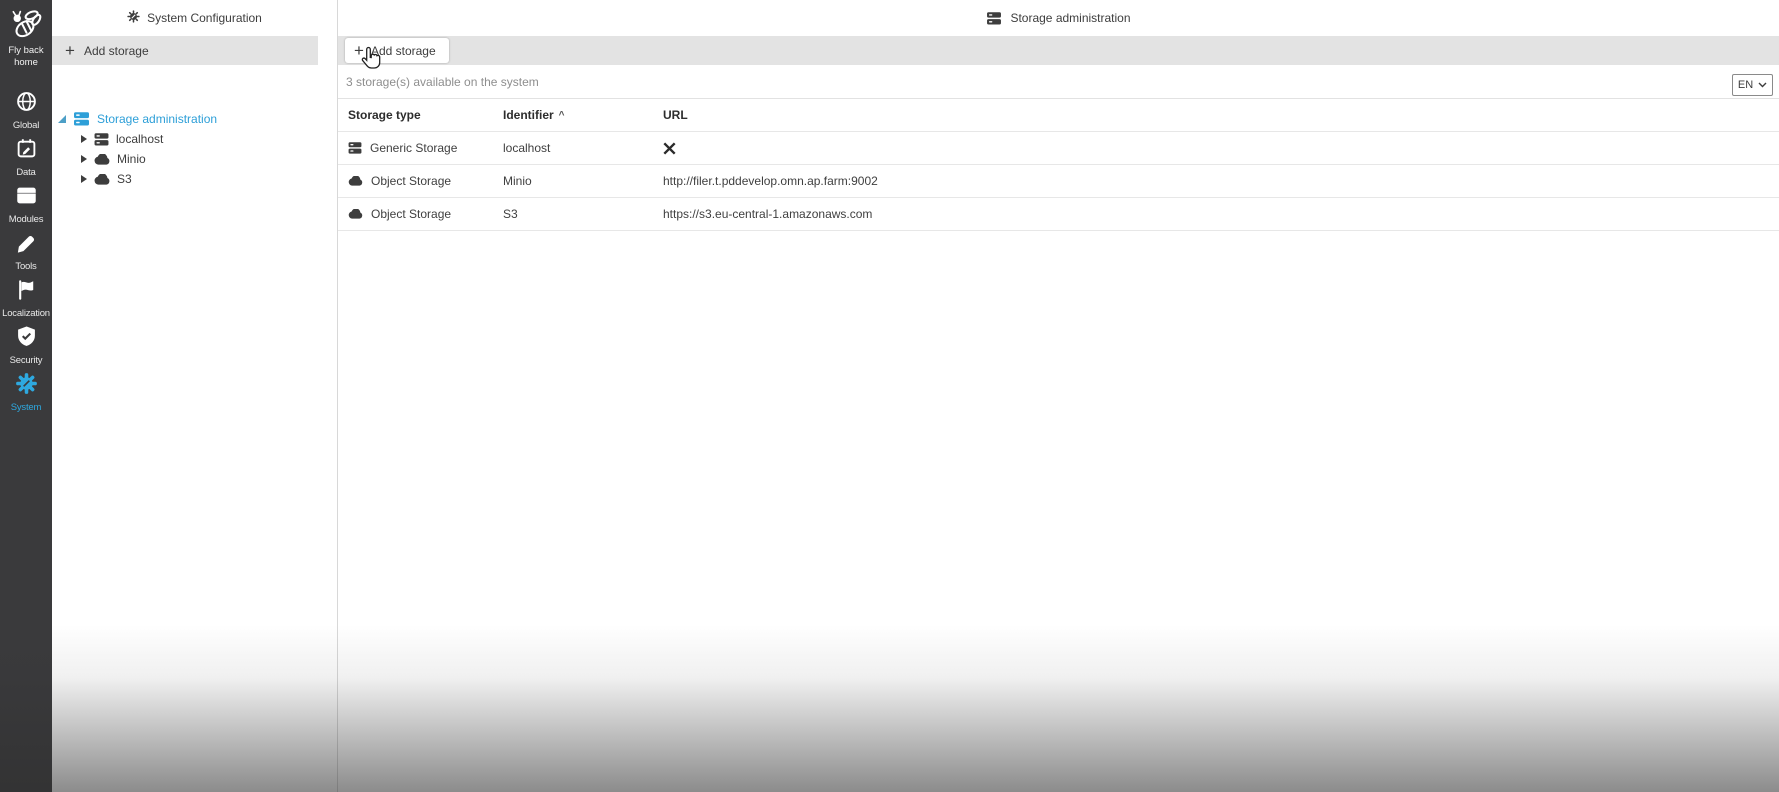  I want to click on sidebar-item-label: Data, so click(26, 172).